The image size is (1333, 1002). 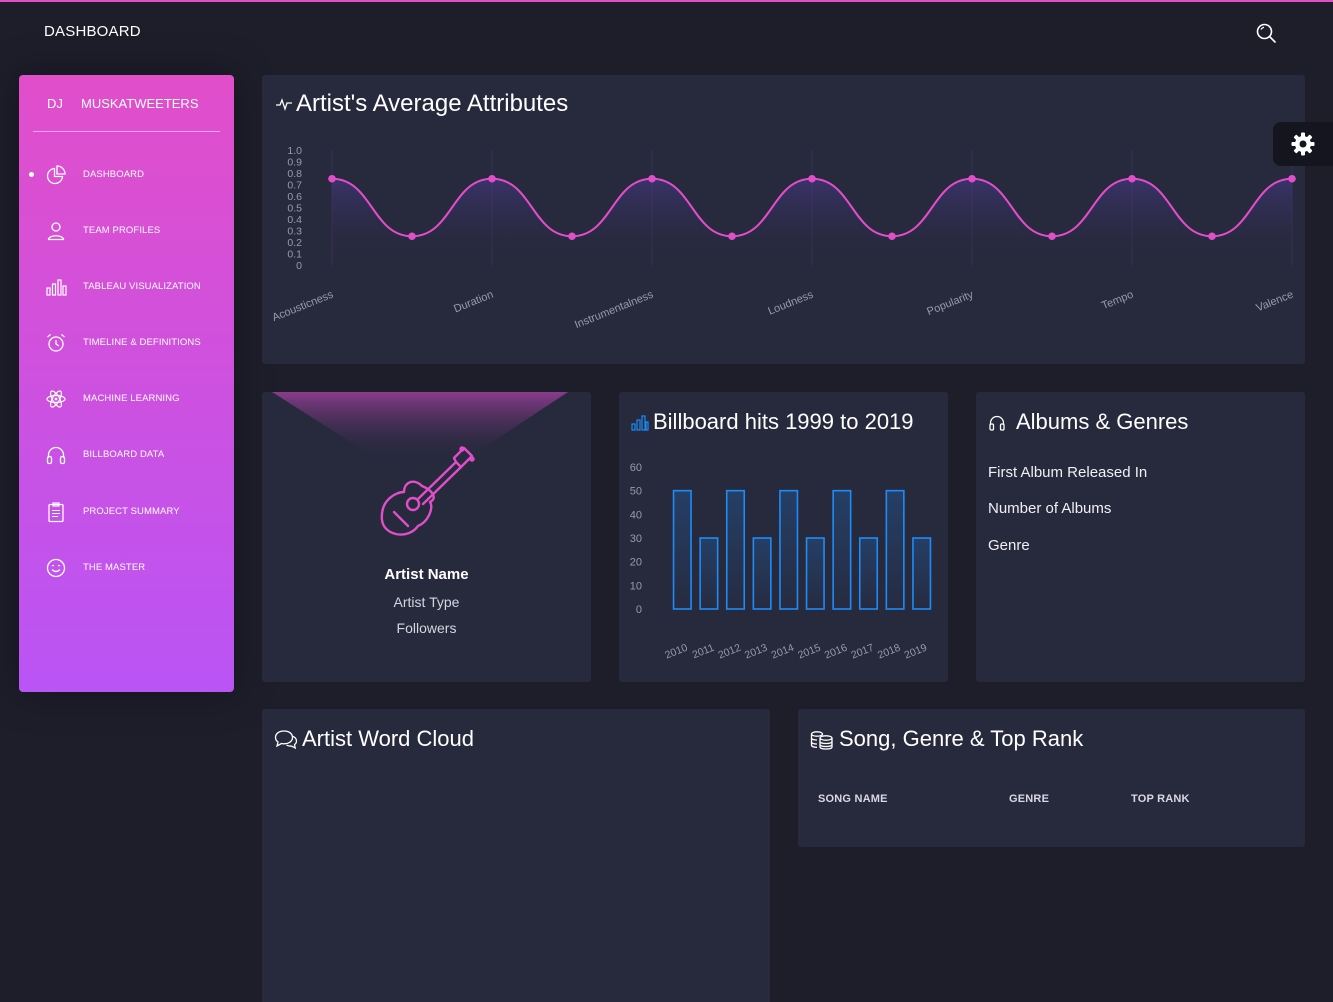 I want to click on song-rank-title: Song, Genre & Top Rank, so click(x=961, y=738).